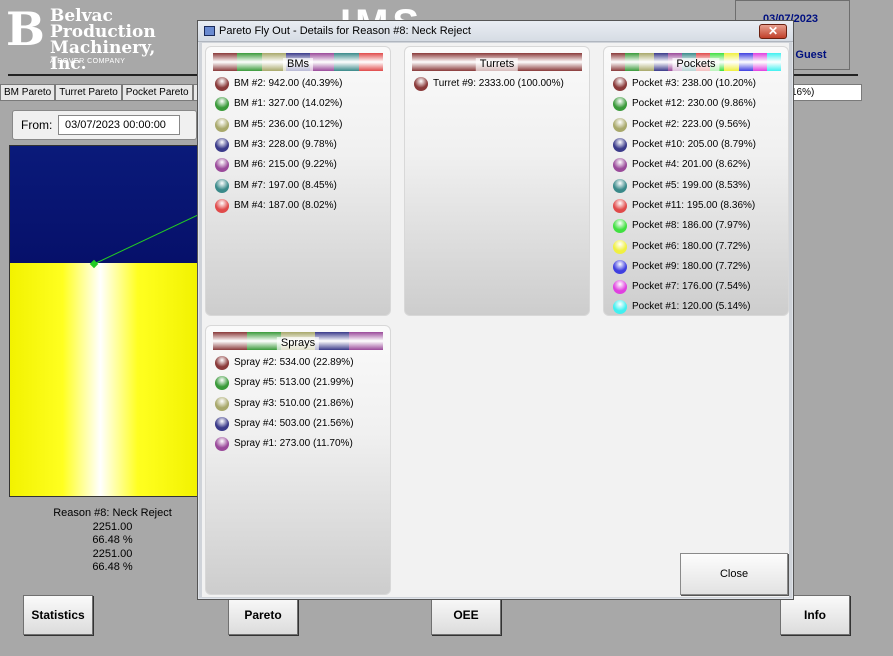 This screenshot has height=656, width=893. I want to click on list-item: Pocket #6: 180.00 (7.72%), so click(684, 246).